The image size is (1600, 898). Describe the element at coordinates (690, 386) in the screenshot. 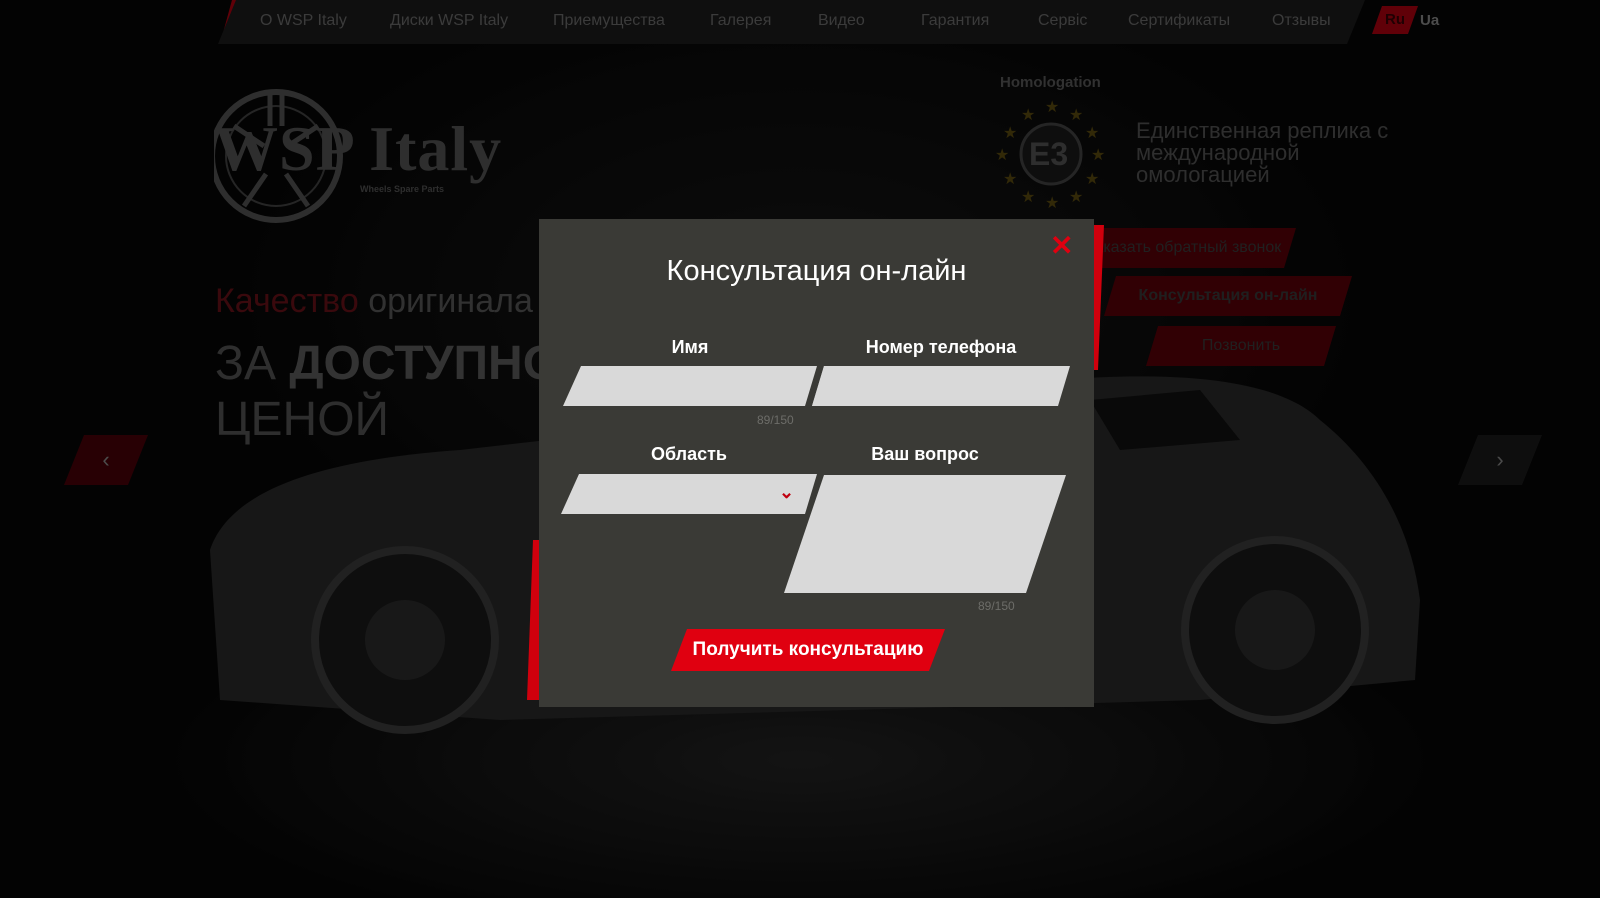

I see `name-input` at that location.